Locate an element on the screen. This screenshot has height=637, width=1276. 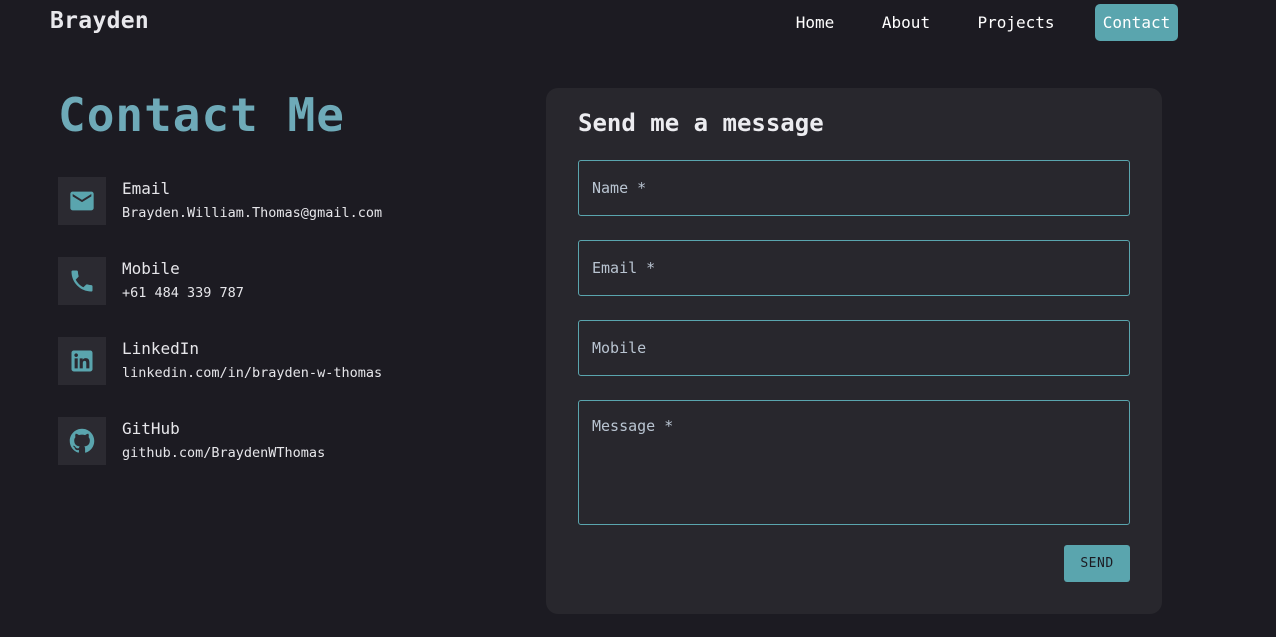
email-address: Brayden.William.Thomas@gmail.com is located at coordinates (252, 213).